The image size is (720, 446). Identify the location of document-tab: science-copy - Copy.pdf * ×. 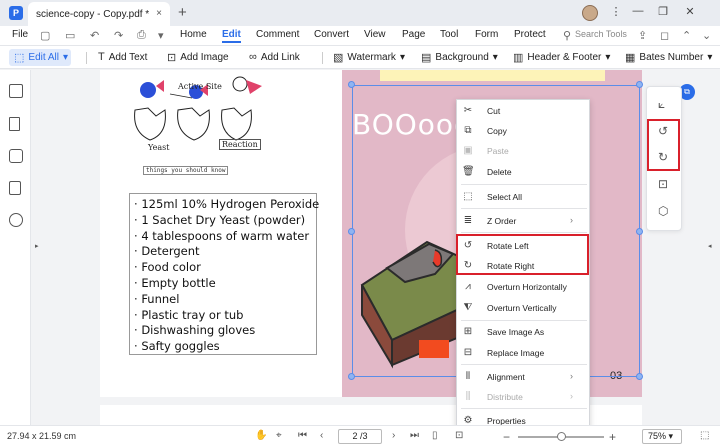
(99, 14).